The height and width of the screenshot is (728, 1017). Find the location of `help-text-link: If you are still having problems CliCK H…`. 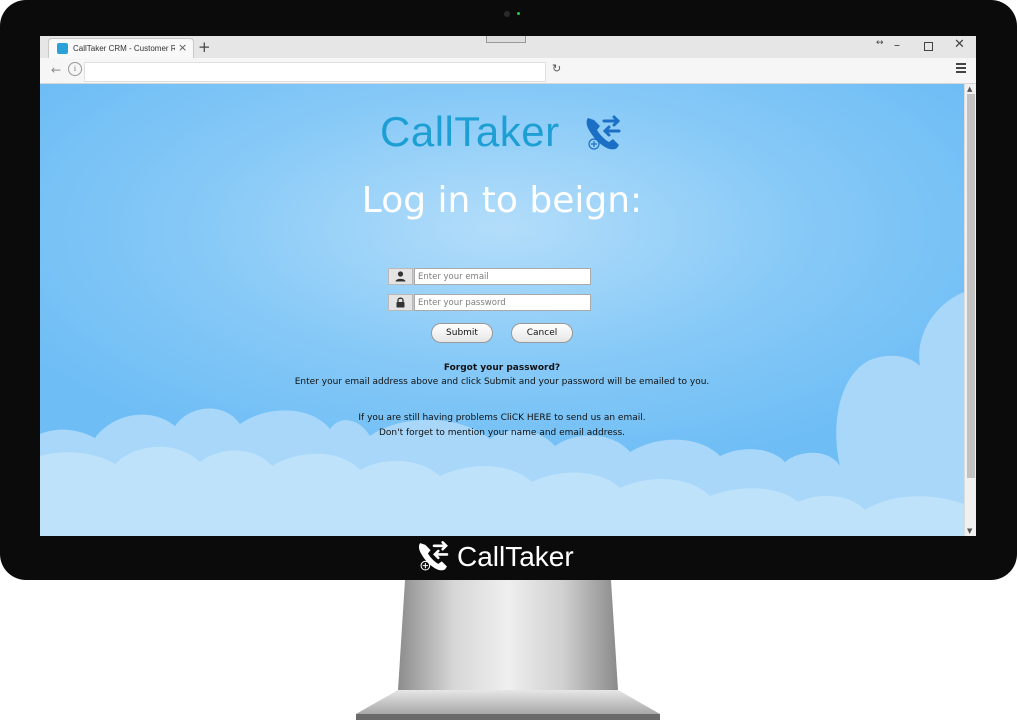

help-text-link: If you are still having problems CliCK H… is located at coordinates (502, 418).